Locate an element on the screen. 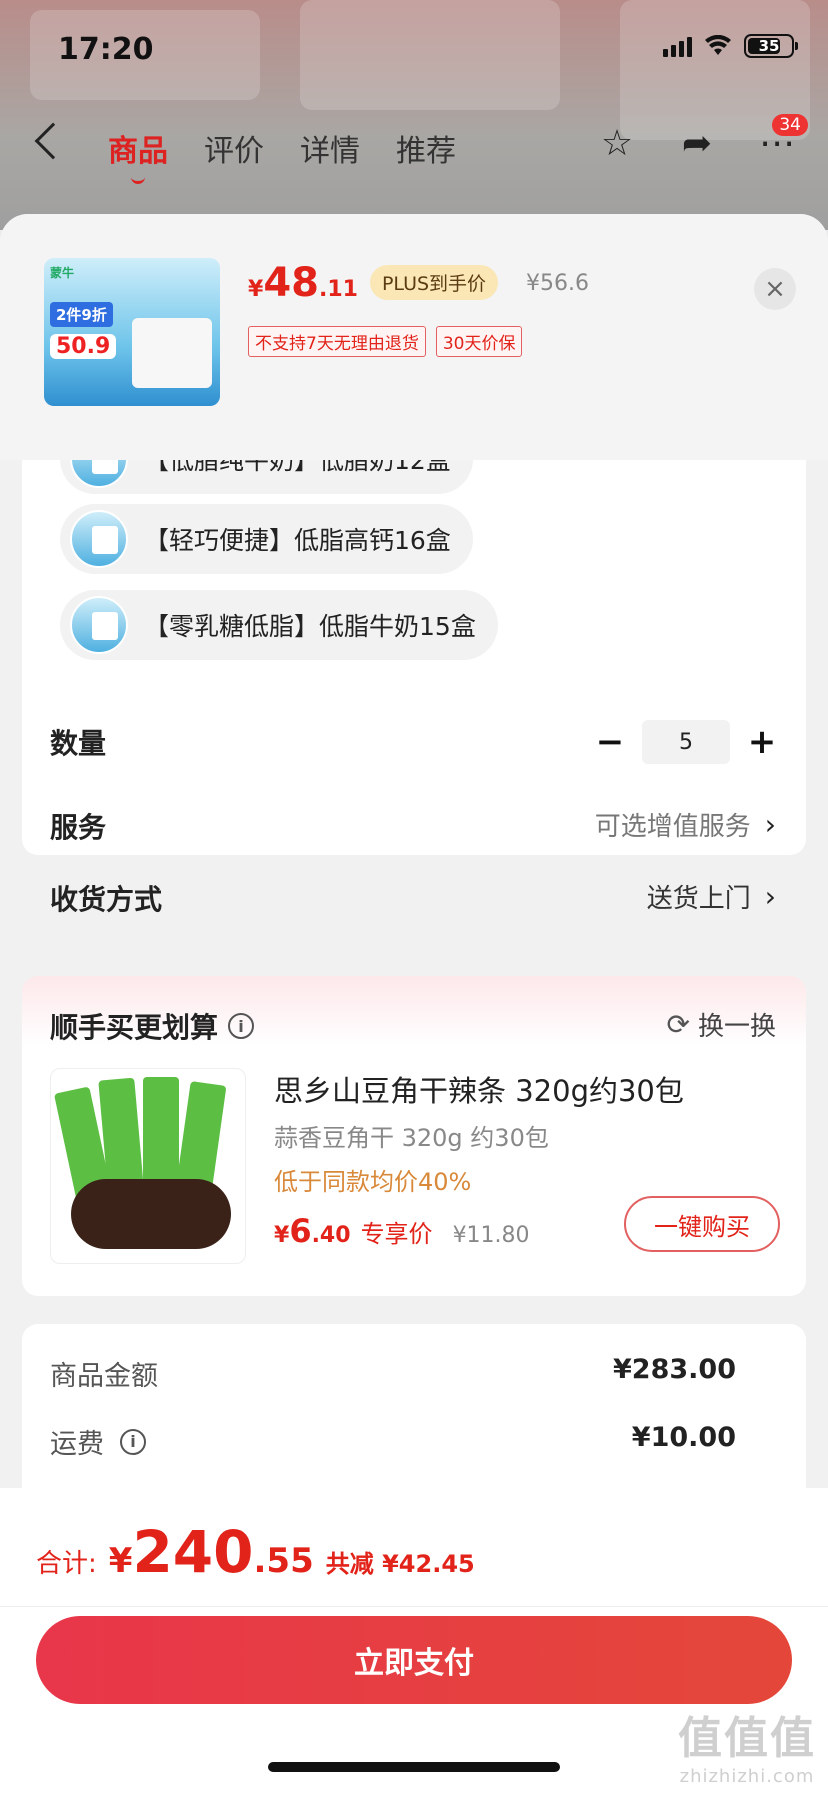  total-row: 合计: ¥ 240 .55 共减 ¥42.45 is located at coordinates (255, 1552).